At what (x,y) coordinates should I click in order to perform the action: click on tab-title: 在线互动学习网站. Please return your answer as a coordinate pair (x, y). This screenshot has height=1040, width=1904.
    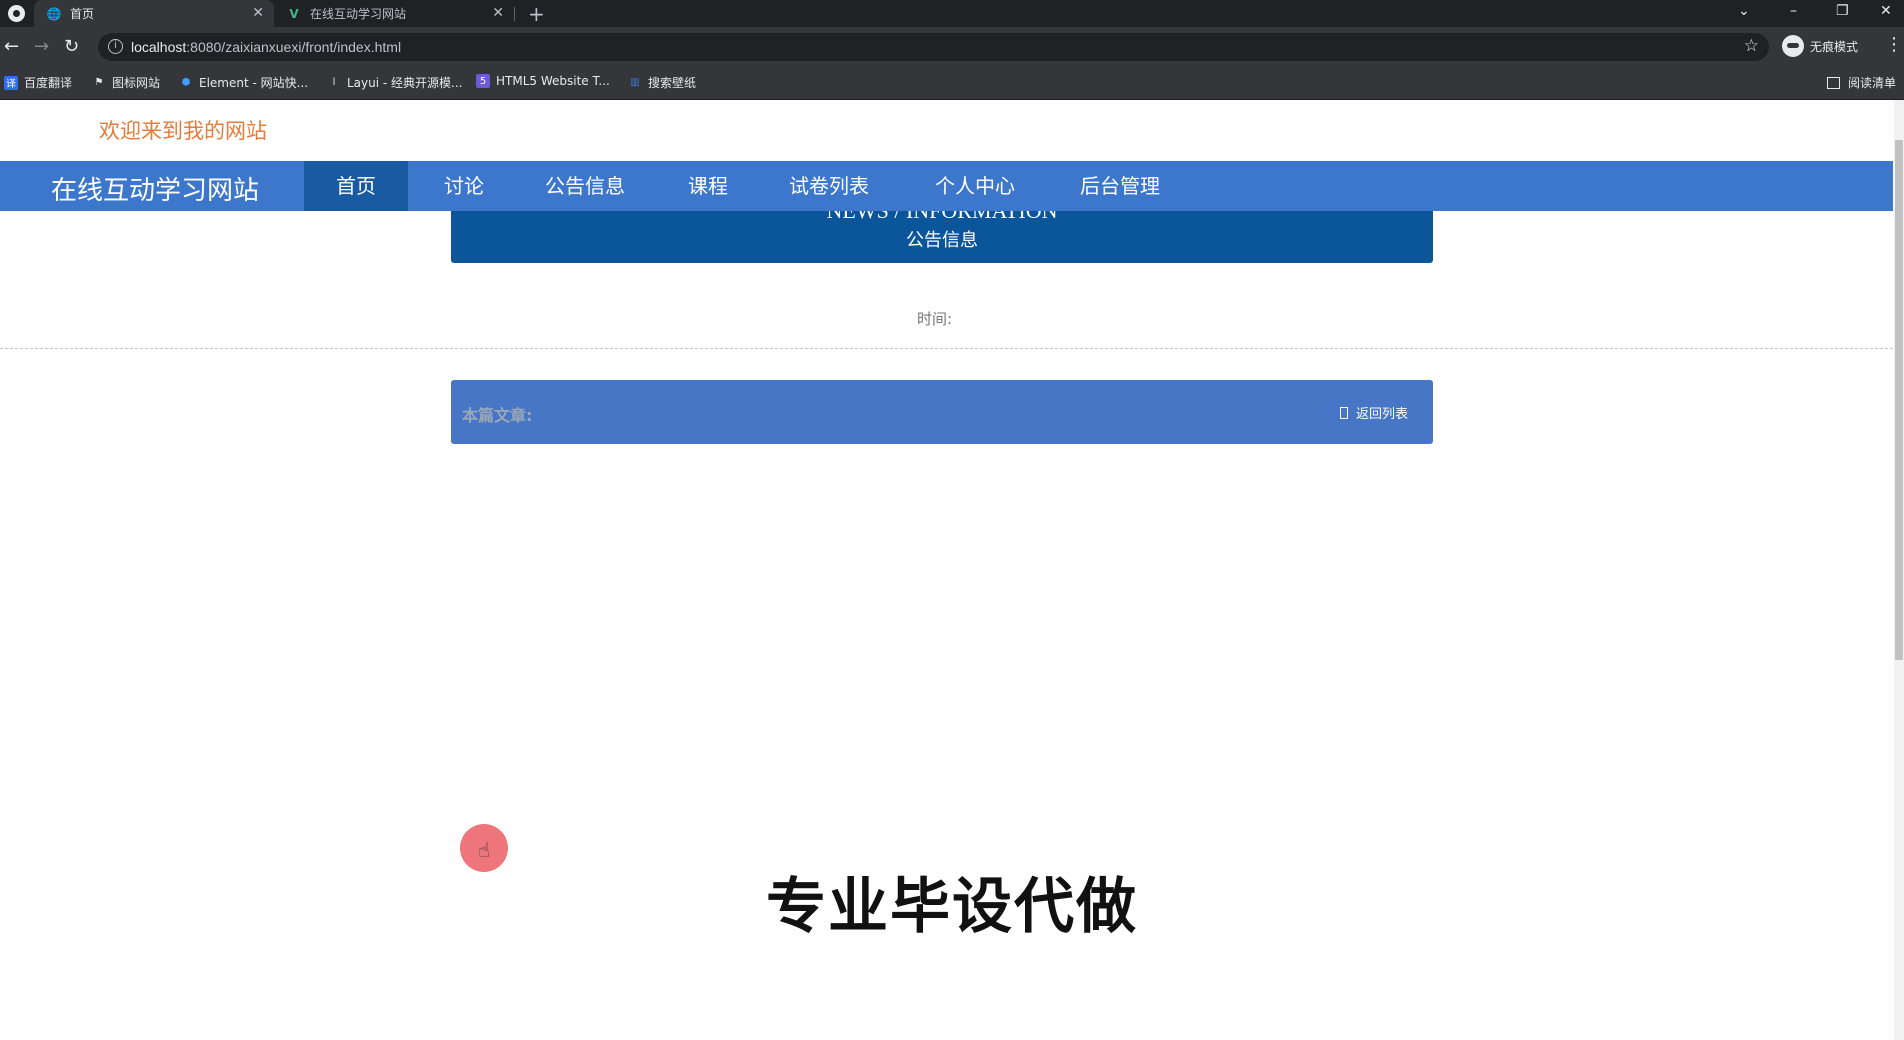
    Looking at the image, I should click on (358, 14).